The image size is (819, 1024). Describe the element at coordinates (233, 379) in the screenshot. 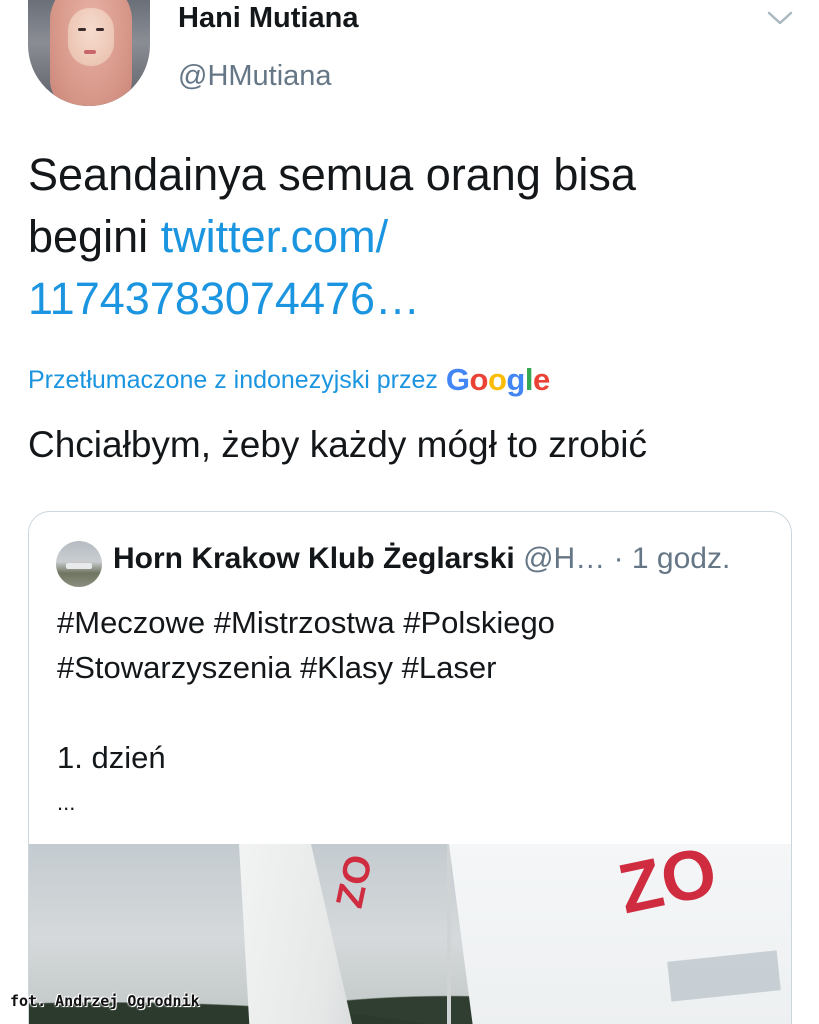

I see `translation-label: Przetłumaczone z indonezyjski przez` at that location.